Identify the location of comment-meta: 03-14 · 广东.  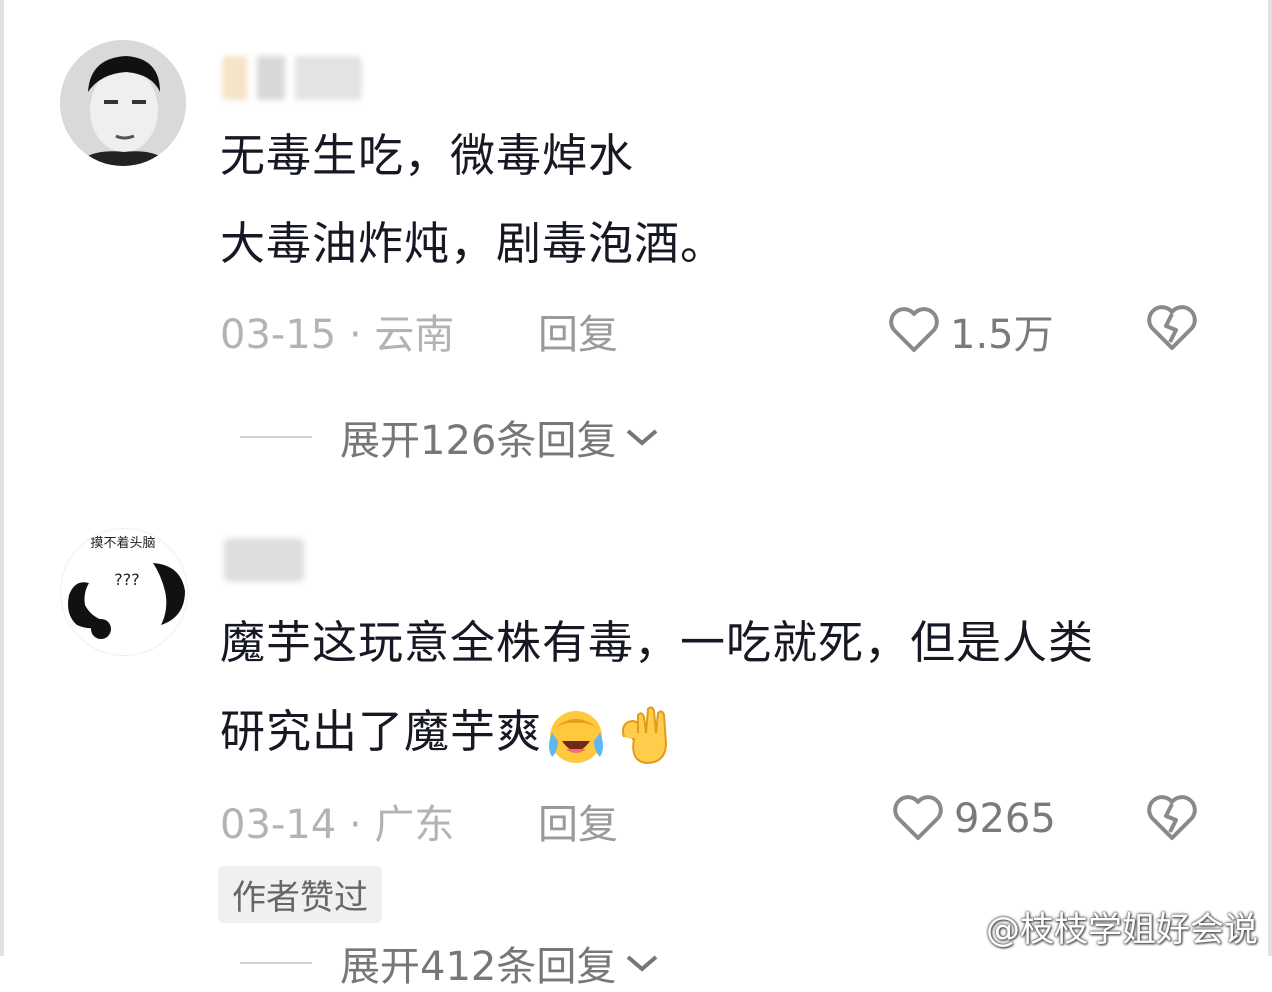
(337, 825).